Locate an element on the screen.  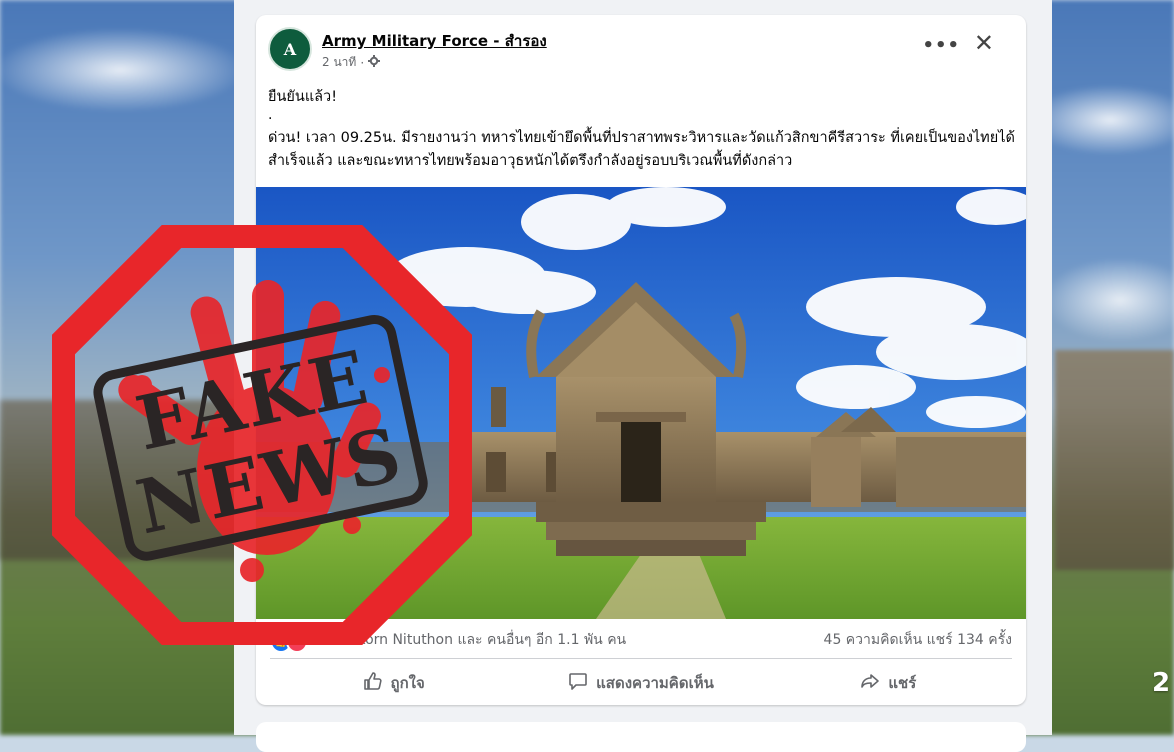
close-icon: ✕ is located at coordinates (984, 43).